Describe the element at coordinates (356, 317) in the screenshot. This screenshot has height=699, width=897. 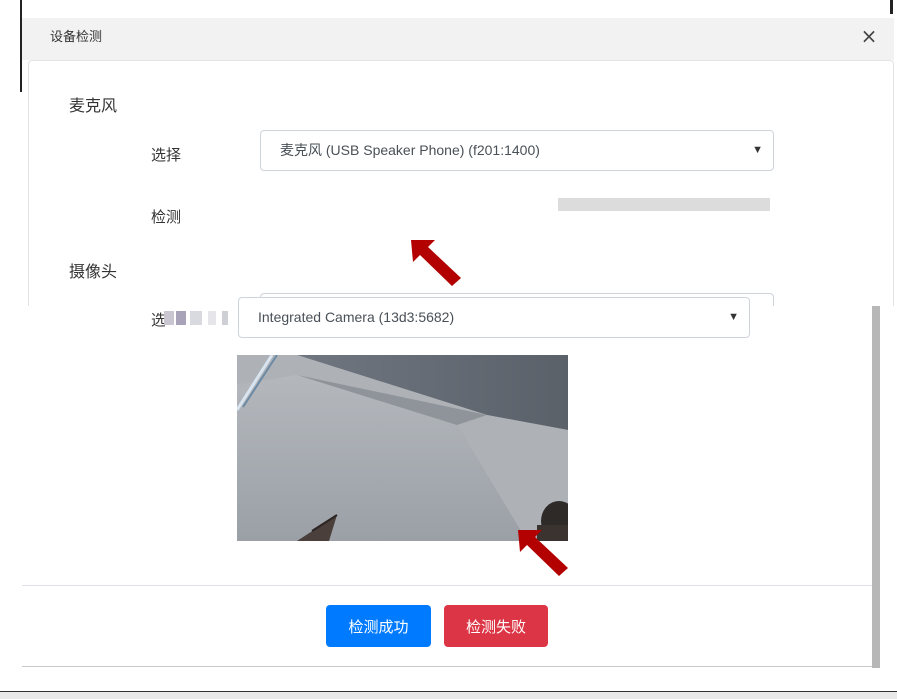
I see `camera-selected-value: Integrated Camera (13d3:5682)` at that location.